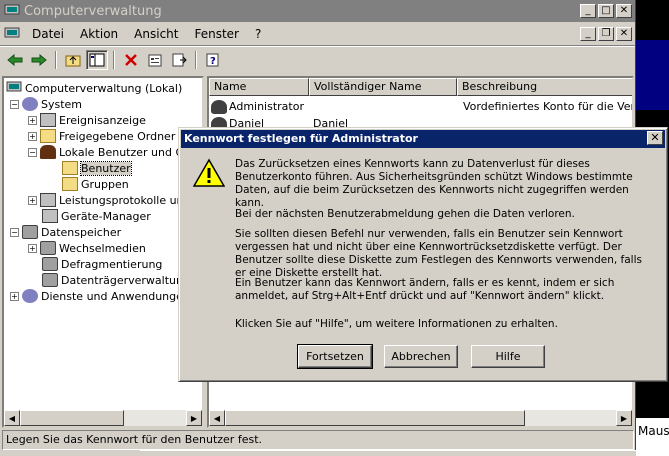  What do you see at coordinates (317, 11) in the screenshot?
I see `title-bar: Computerverwaltung _ □ ✕` at bounding box center [317, 11].